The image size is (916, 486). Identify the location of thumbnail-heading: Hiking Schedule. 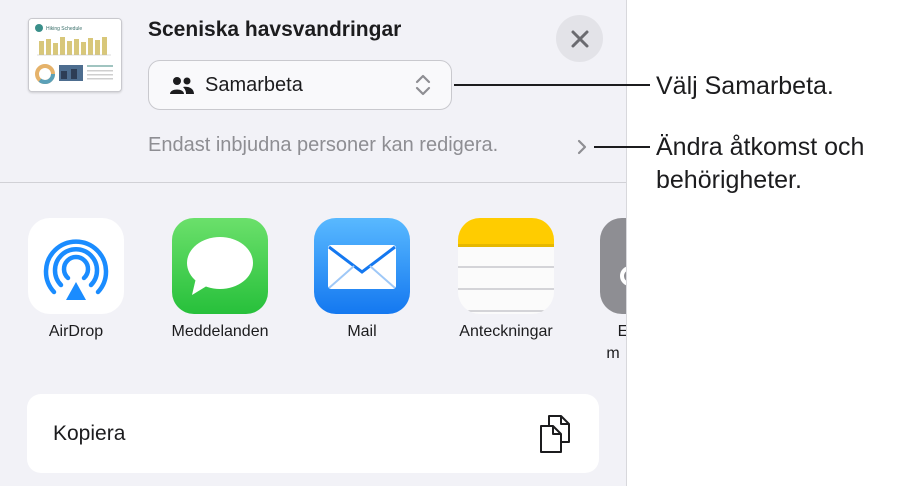
(64, 29).